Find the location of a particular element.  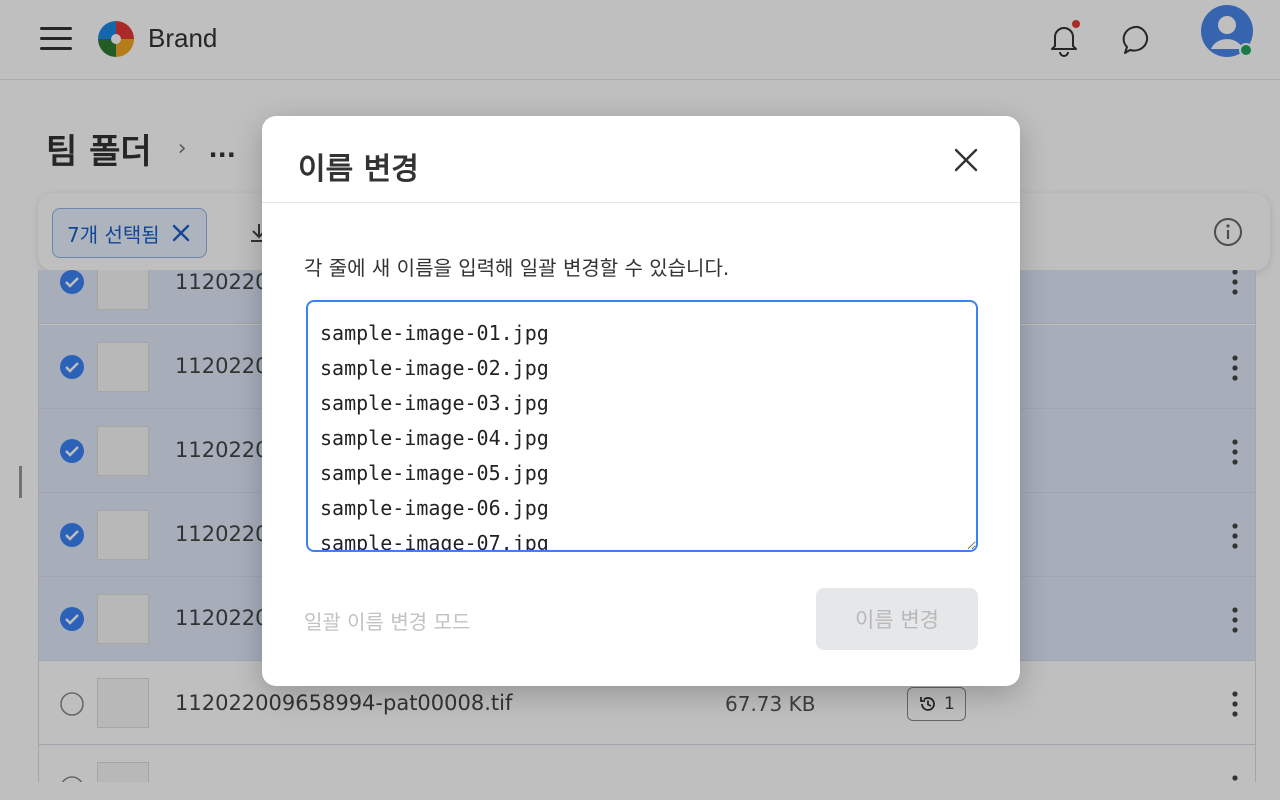

rename-button: 이름 변경 is located at coordinates (897, 619).